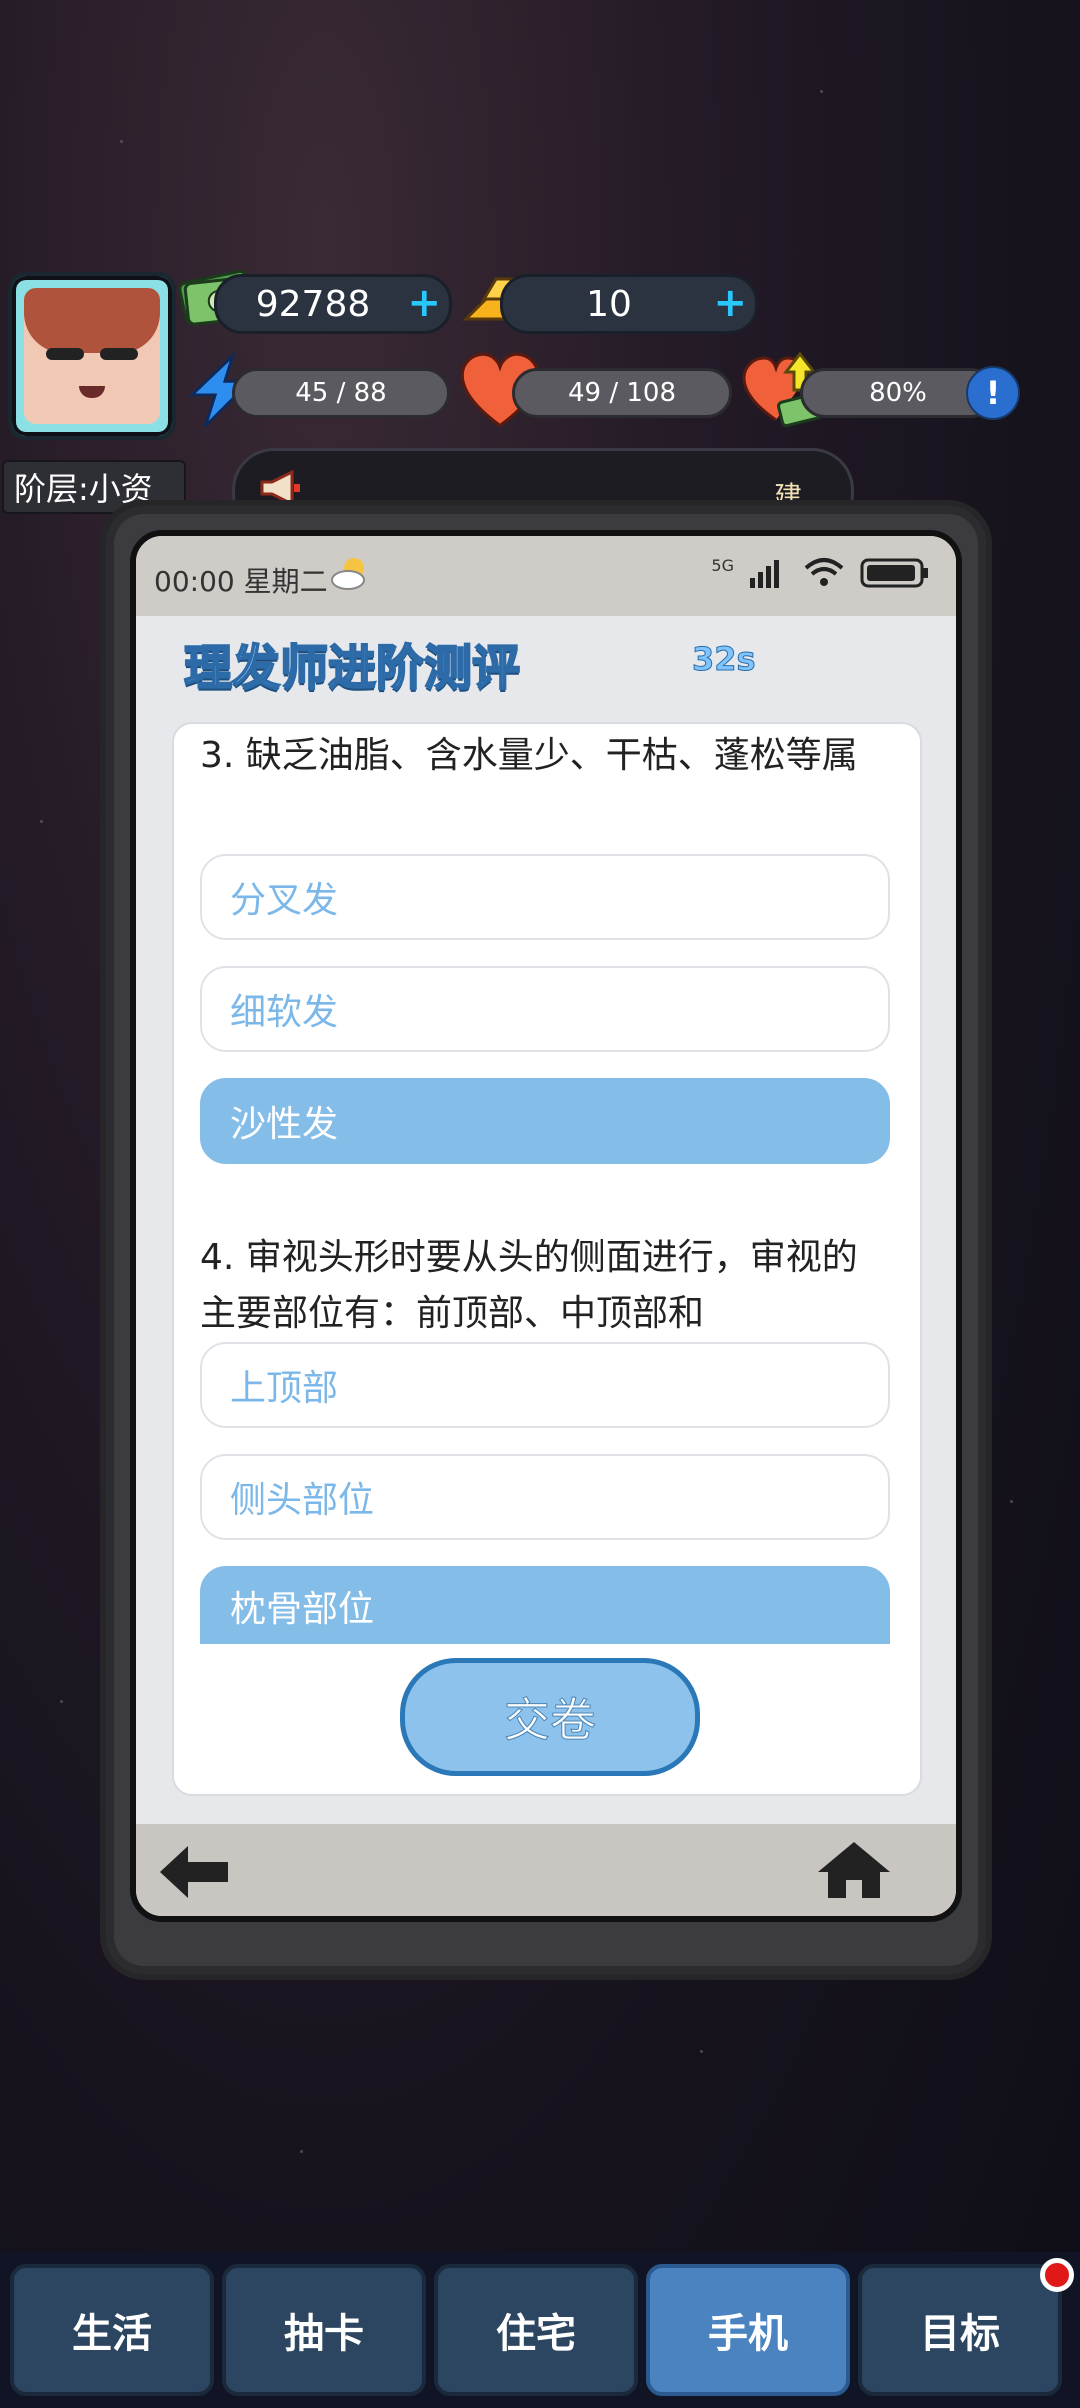  I want to click on weather-icon, so click(348, 574).